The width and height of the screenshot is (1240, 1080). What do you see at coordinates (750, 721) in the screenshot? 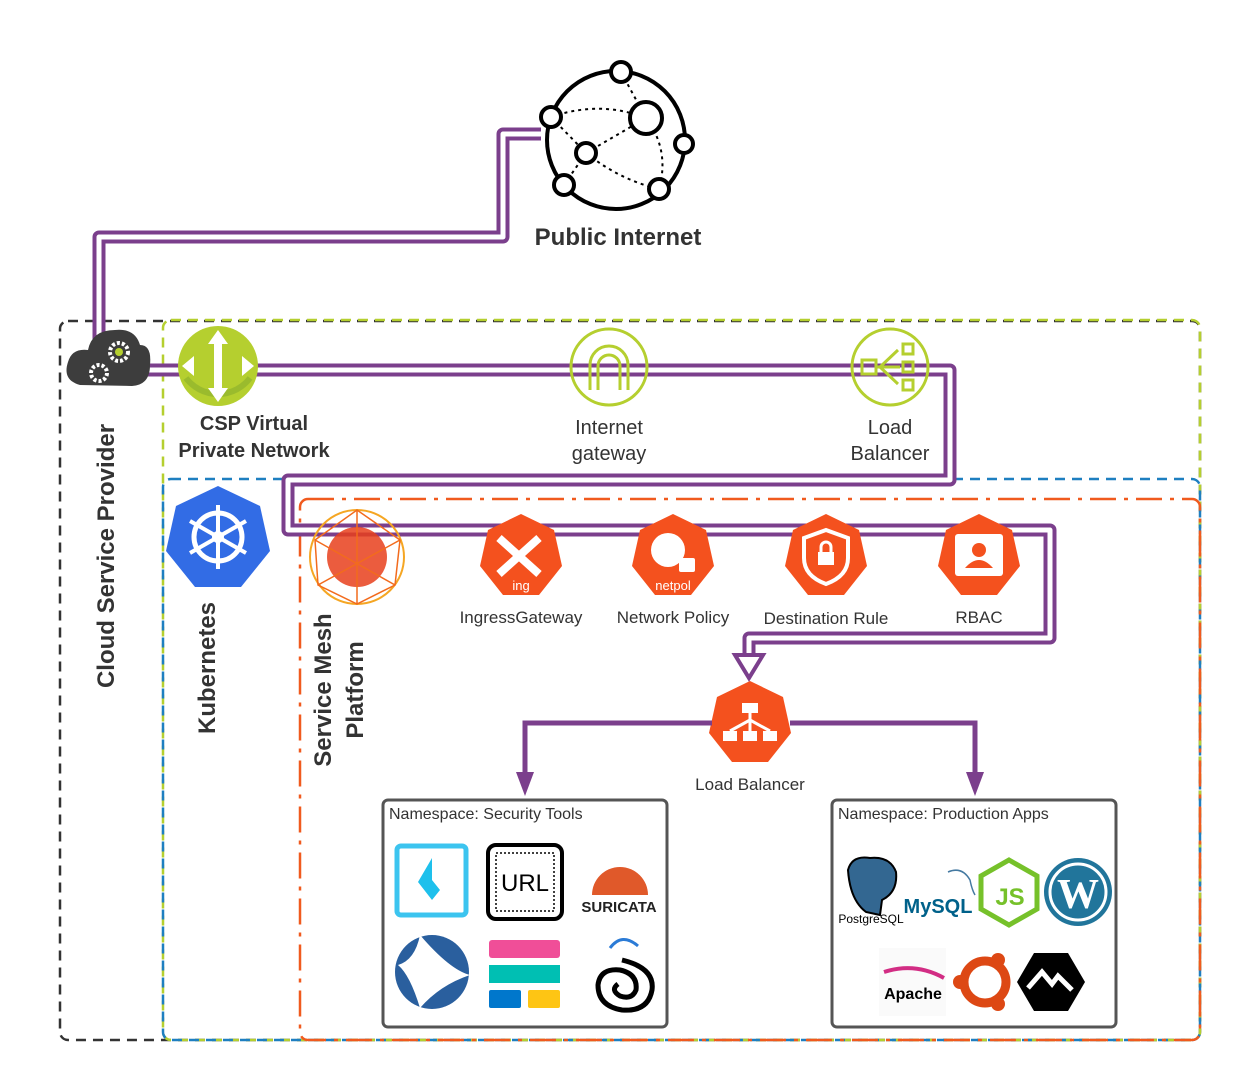
I see `load-balancer-tree-icon` at bounding box center [750, 721].